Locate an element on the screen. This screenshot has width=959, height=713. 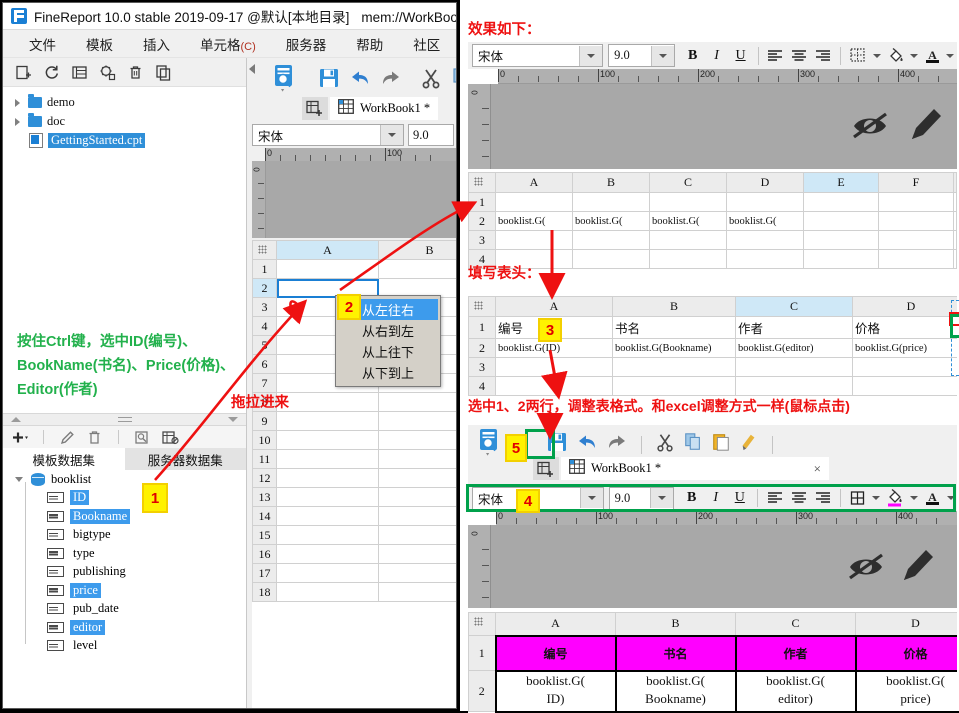
collapse-down-icon is located at coordinates (233, 419).